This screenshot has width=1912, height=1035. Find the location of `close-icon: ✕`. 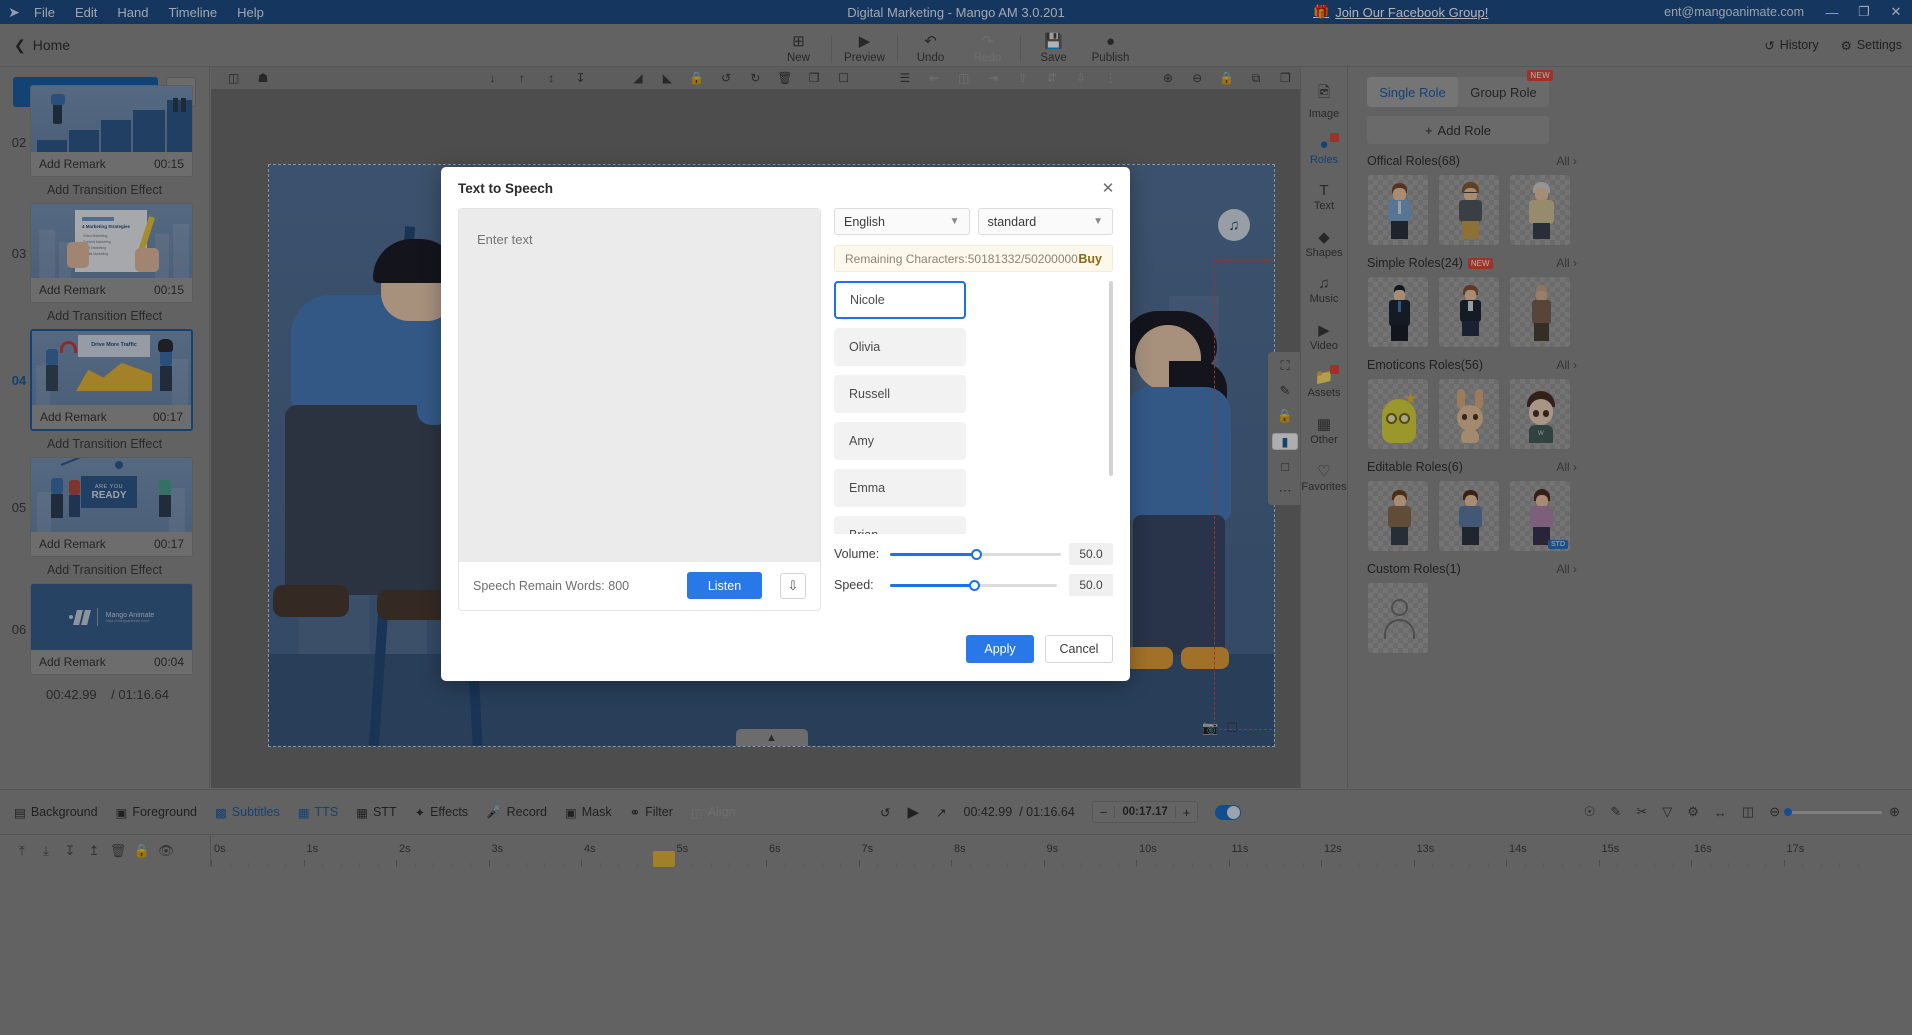

close-icon: ✕ is located at coordinates (1108, 188).